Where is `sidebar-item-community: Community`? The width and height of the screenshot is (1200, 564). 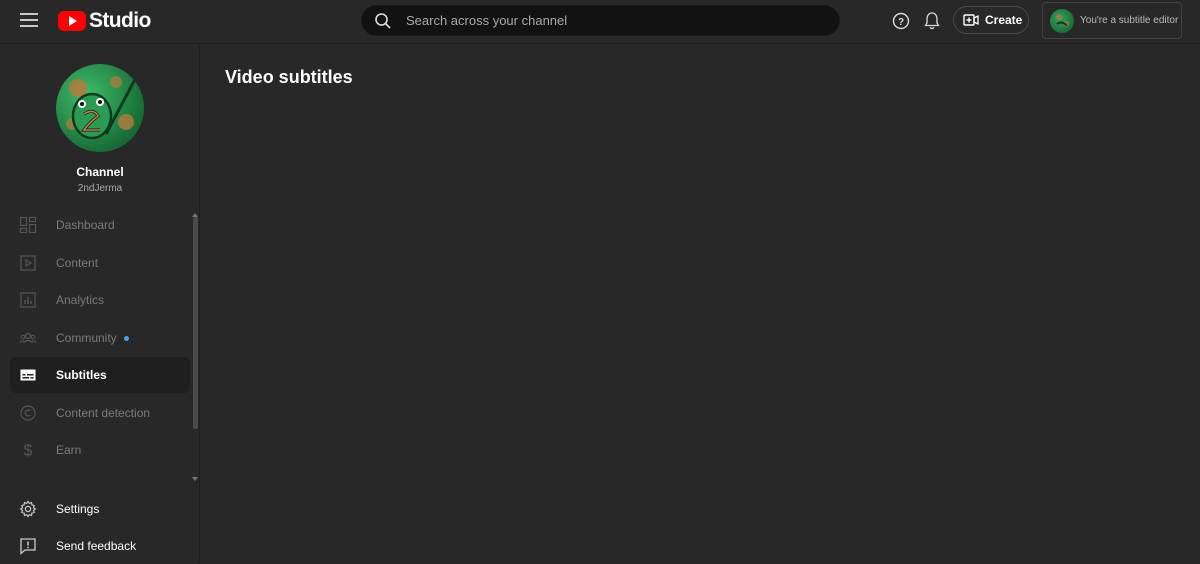
sidebar-item-community: Community is located at coordinates (100, 338).